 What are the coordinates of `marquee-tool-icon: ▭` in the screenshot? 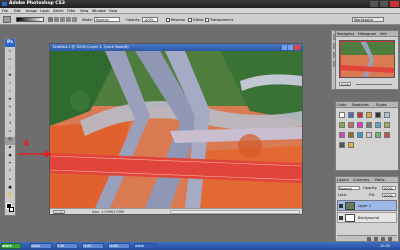 It's located at (10, 61).